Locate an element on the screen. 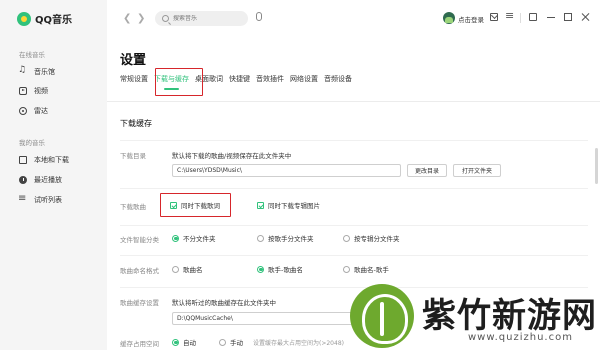  radio-cache-auto: 自动 is located at coordinates (184, 342).